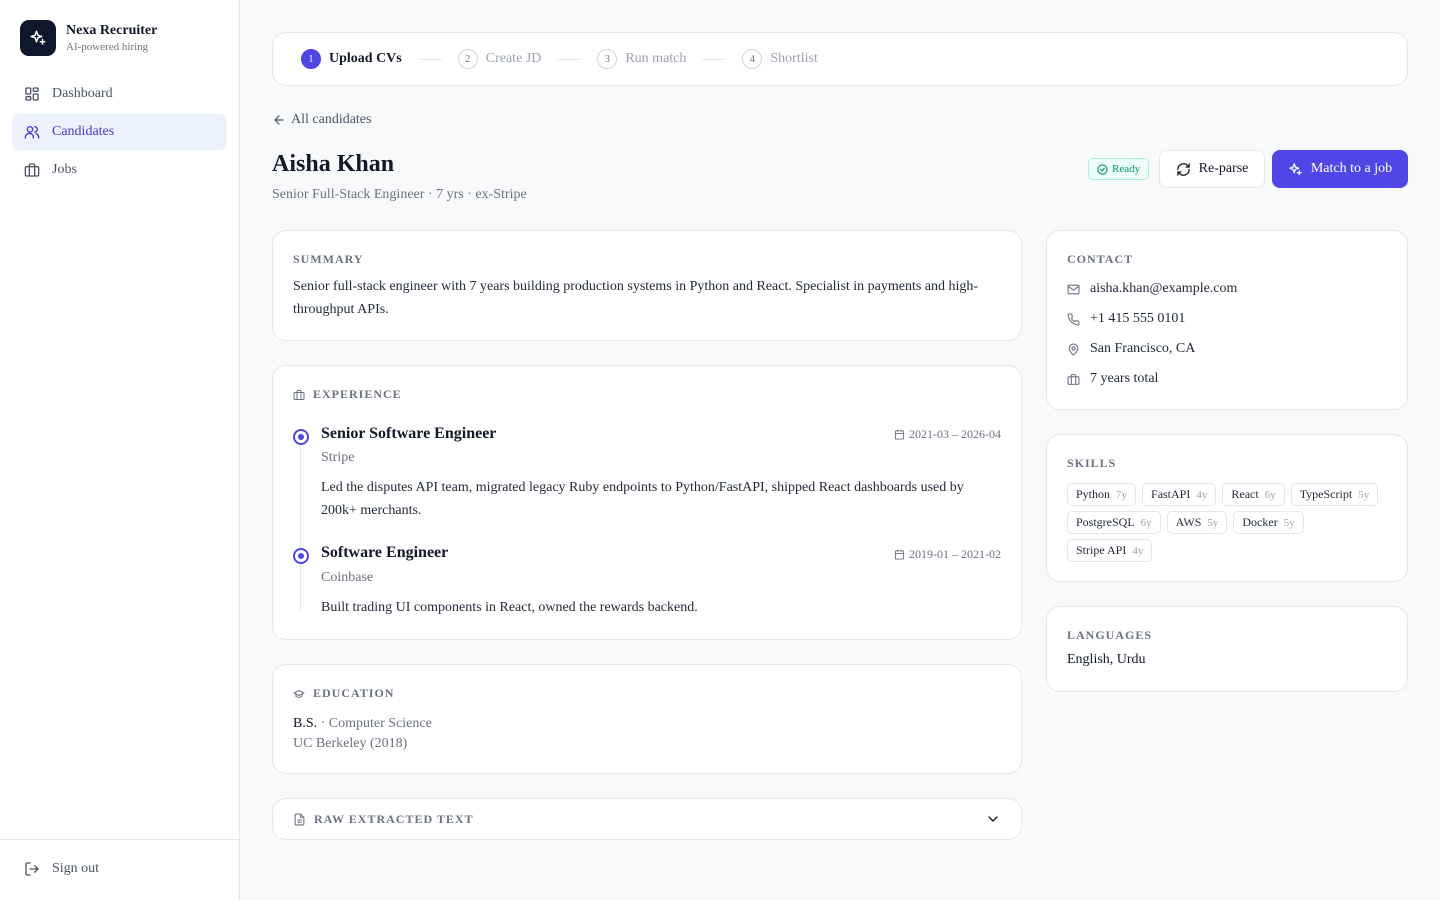 Image resolution: width=1440 pixels, height=900 pixels. What do you see at coordinates (955, 554) in the screenshot?
I see `job-dates-label: 2019-01 – 2021-02` at bounding box center [955, 554].